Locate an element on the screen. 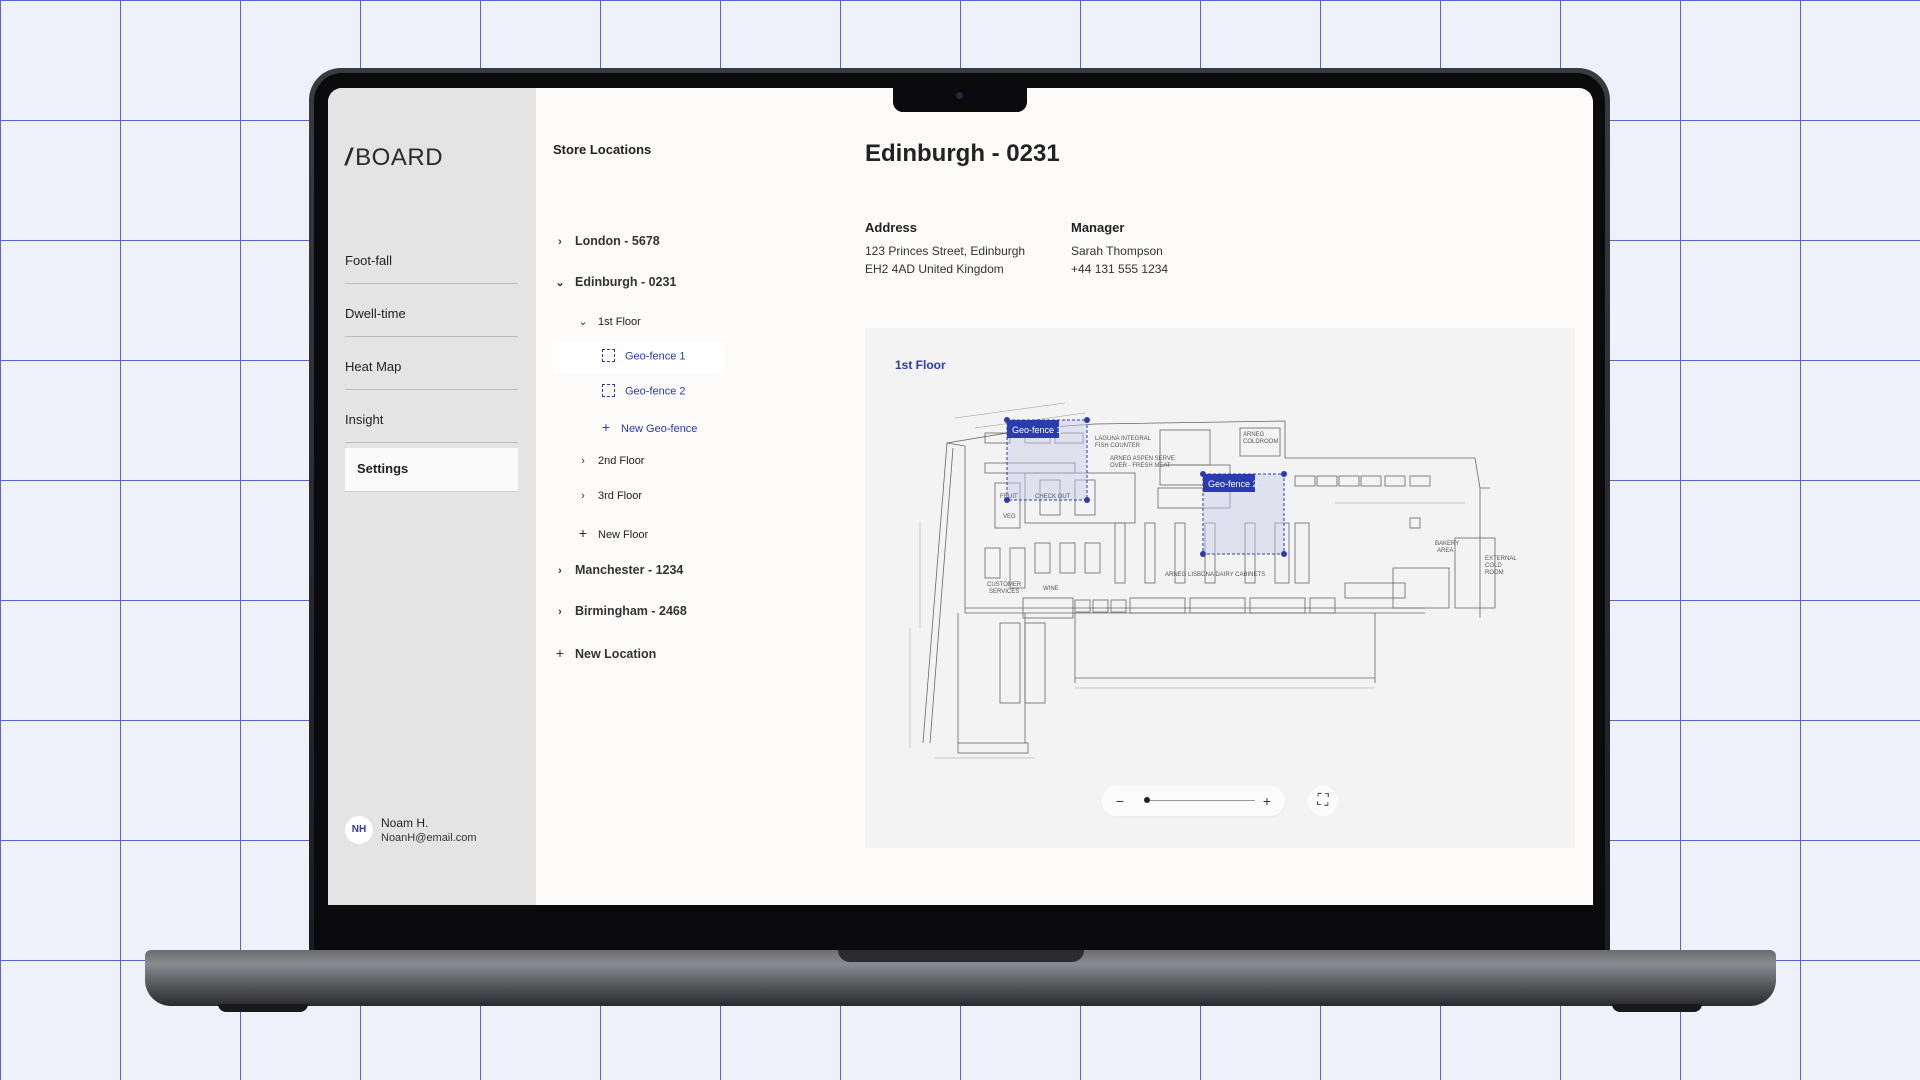  store-title: Edinburgh - 0231 is located at coordinates (962, 153).